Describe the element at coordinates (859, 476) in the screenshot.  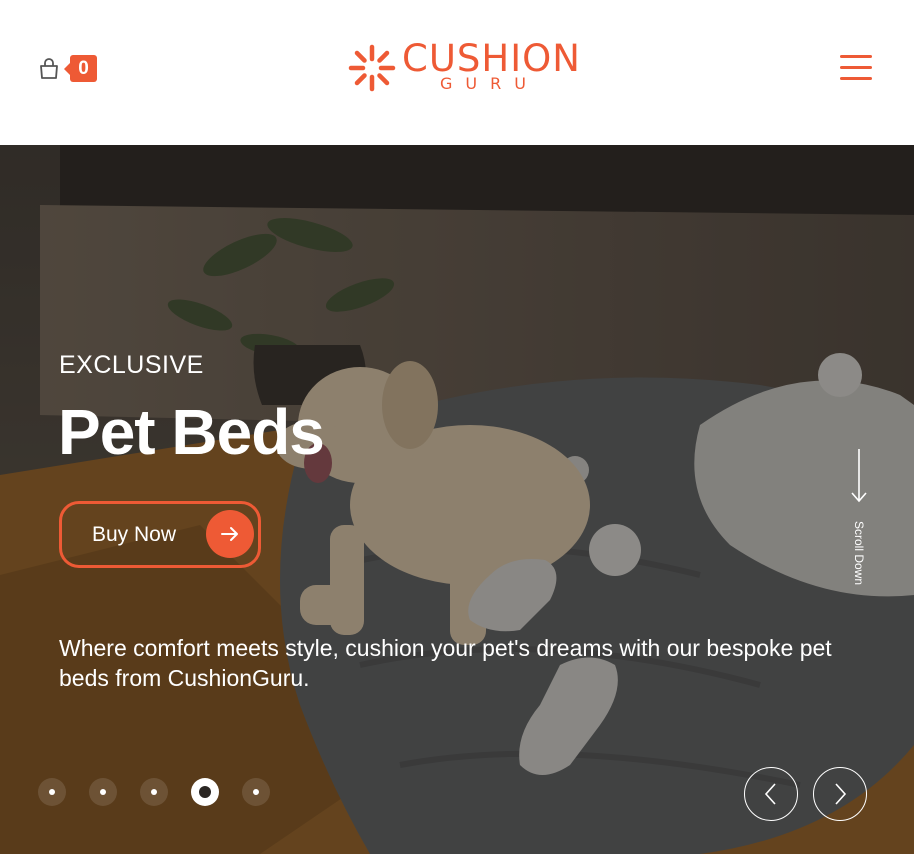
I see `arrow-down-icon` at that location.